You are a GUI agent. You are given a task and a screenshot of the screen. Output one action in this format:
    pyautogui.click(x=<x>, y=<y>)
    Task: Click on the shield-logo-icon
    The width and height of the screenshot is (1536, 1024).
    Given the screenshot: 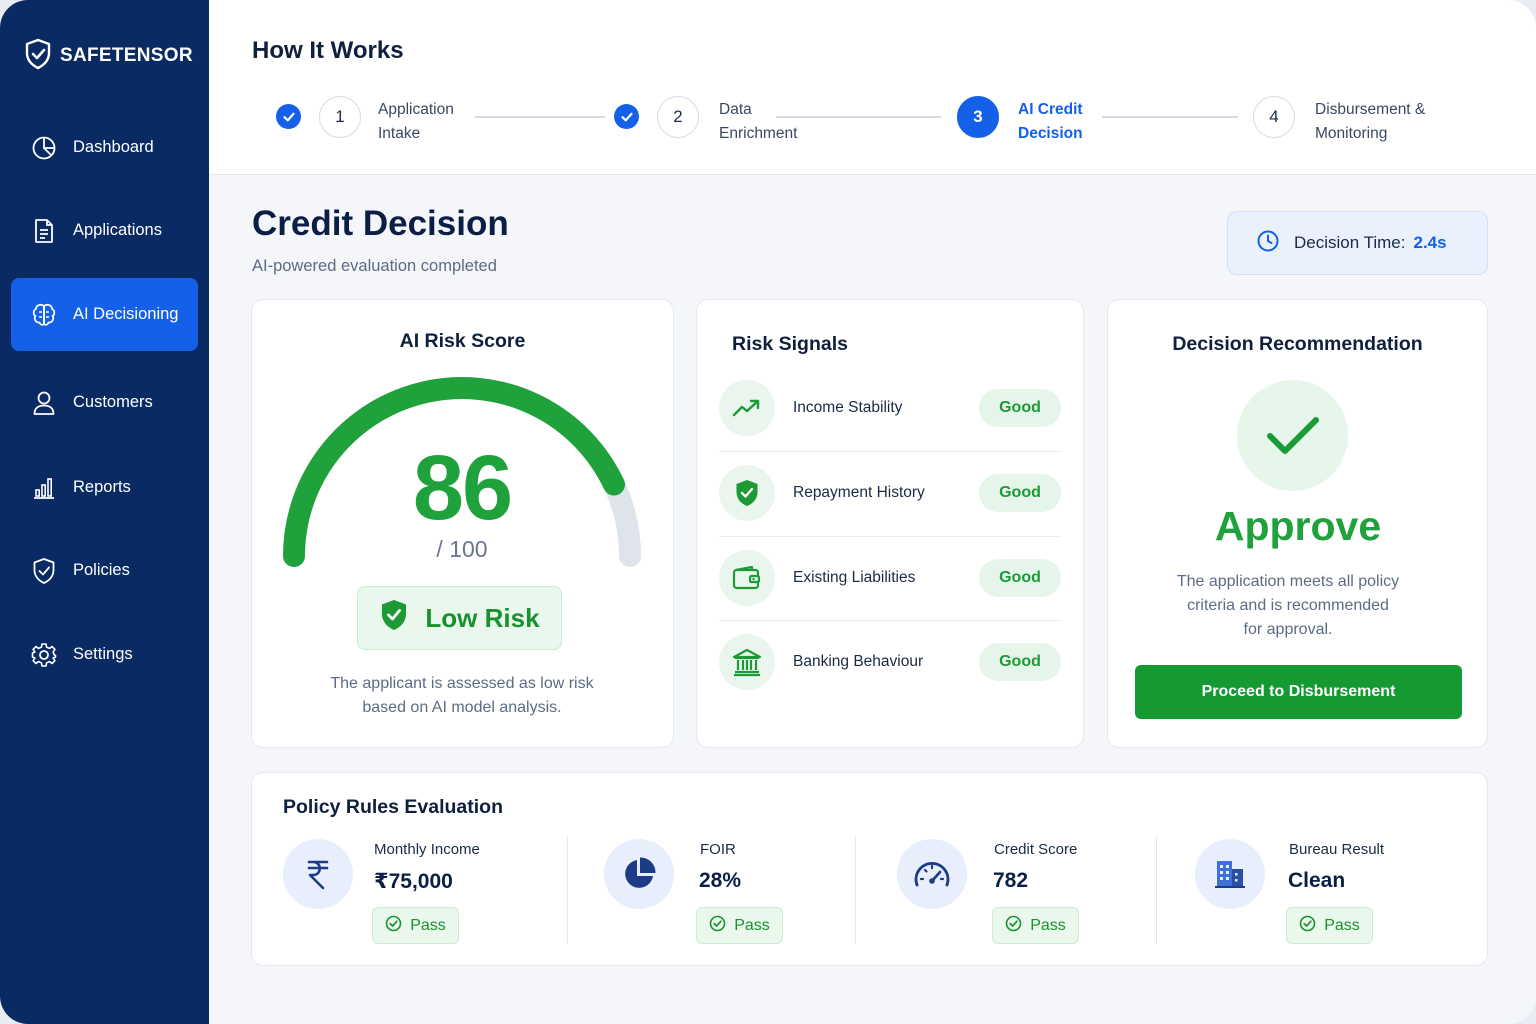 What is the action you would take?
    pyautogui.click(x=38, y=56)
    